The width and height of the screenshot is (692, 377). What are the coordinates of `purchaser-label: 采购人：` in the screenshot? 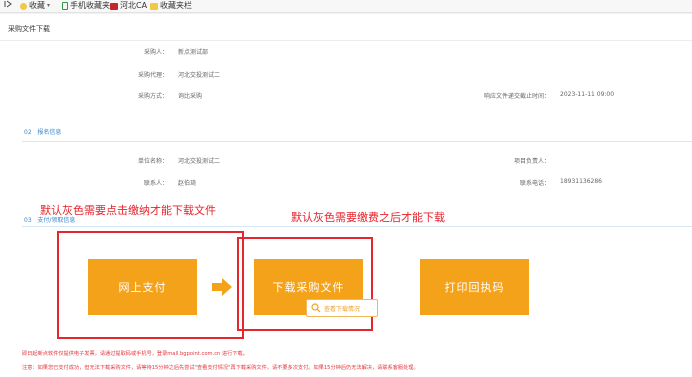 It's located at (155, 52).